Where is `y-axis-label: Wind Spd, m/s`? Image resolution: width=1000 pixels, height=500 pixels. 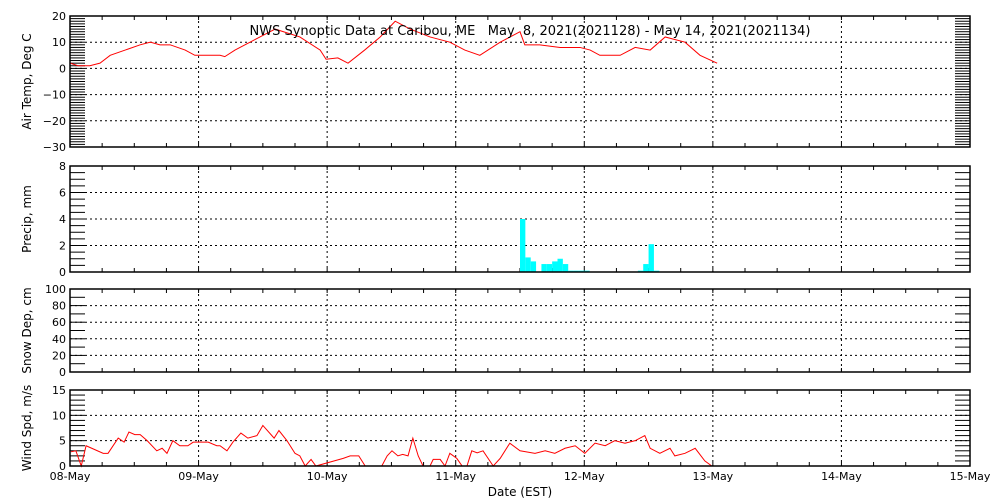 y-axis-label: Wind Spd, m/s is located at coordinates (27, 428).